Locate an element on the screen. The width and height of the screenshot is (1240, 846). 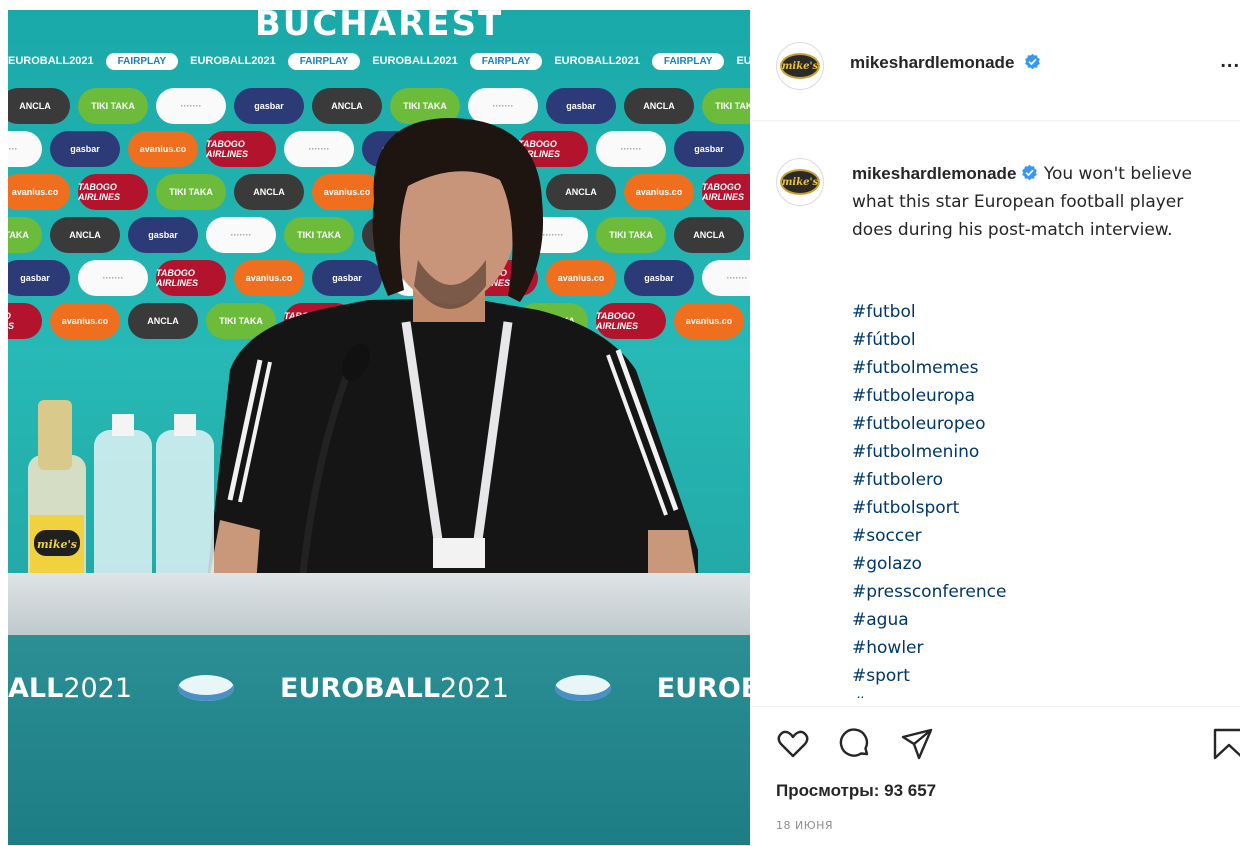
hashtag-link: #futboleuropeo is located at coordinates (1037, 424).